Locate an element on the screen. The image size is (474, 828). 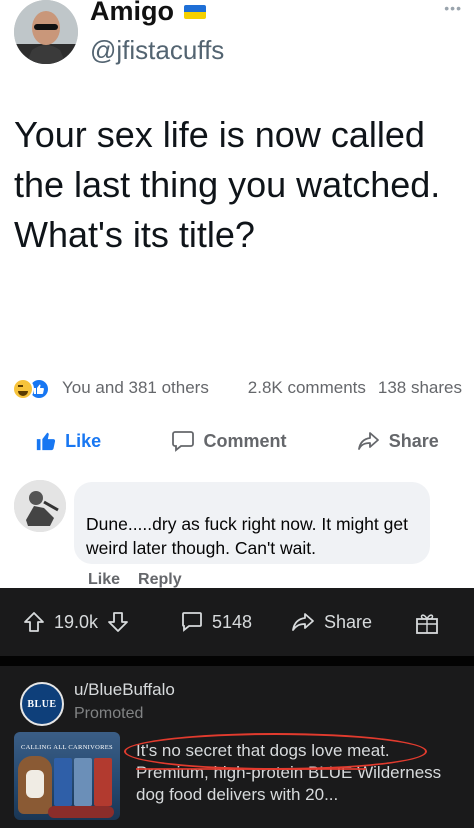
tweet-avatar is located at coordinates (46, 32).